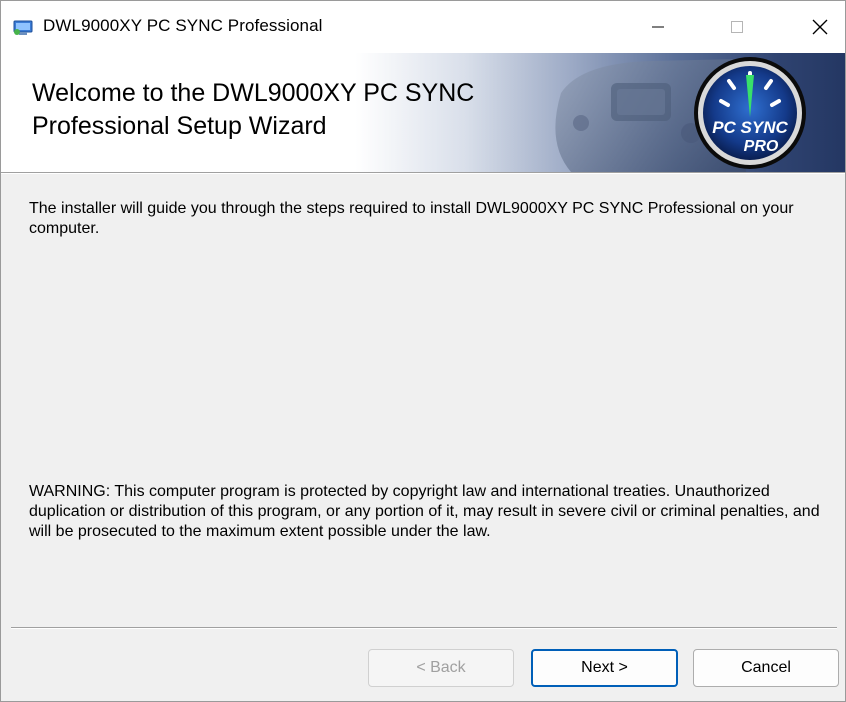  I want to click on banner-heading-line2: Professional Setup Wizard, so click(179, 126).